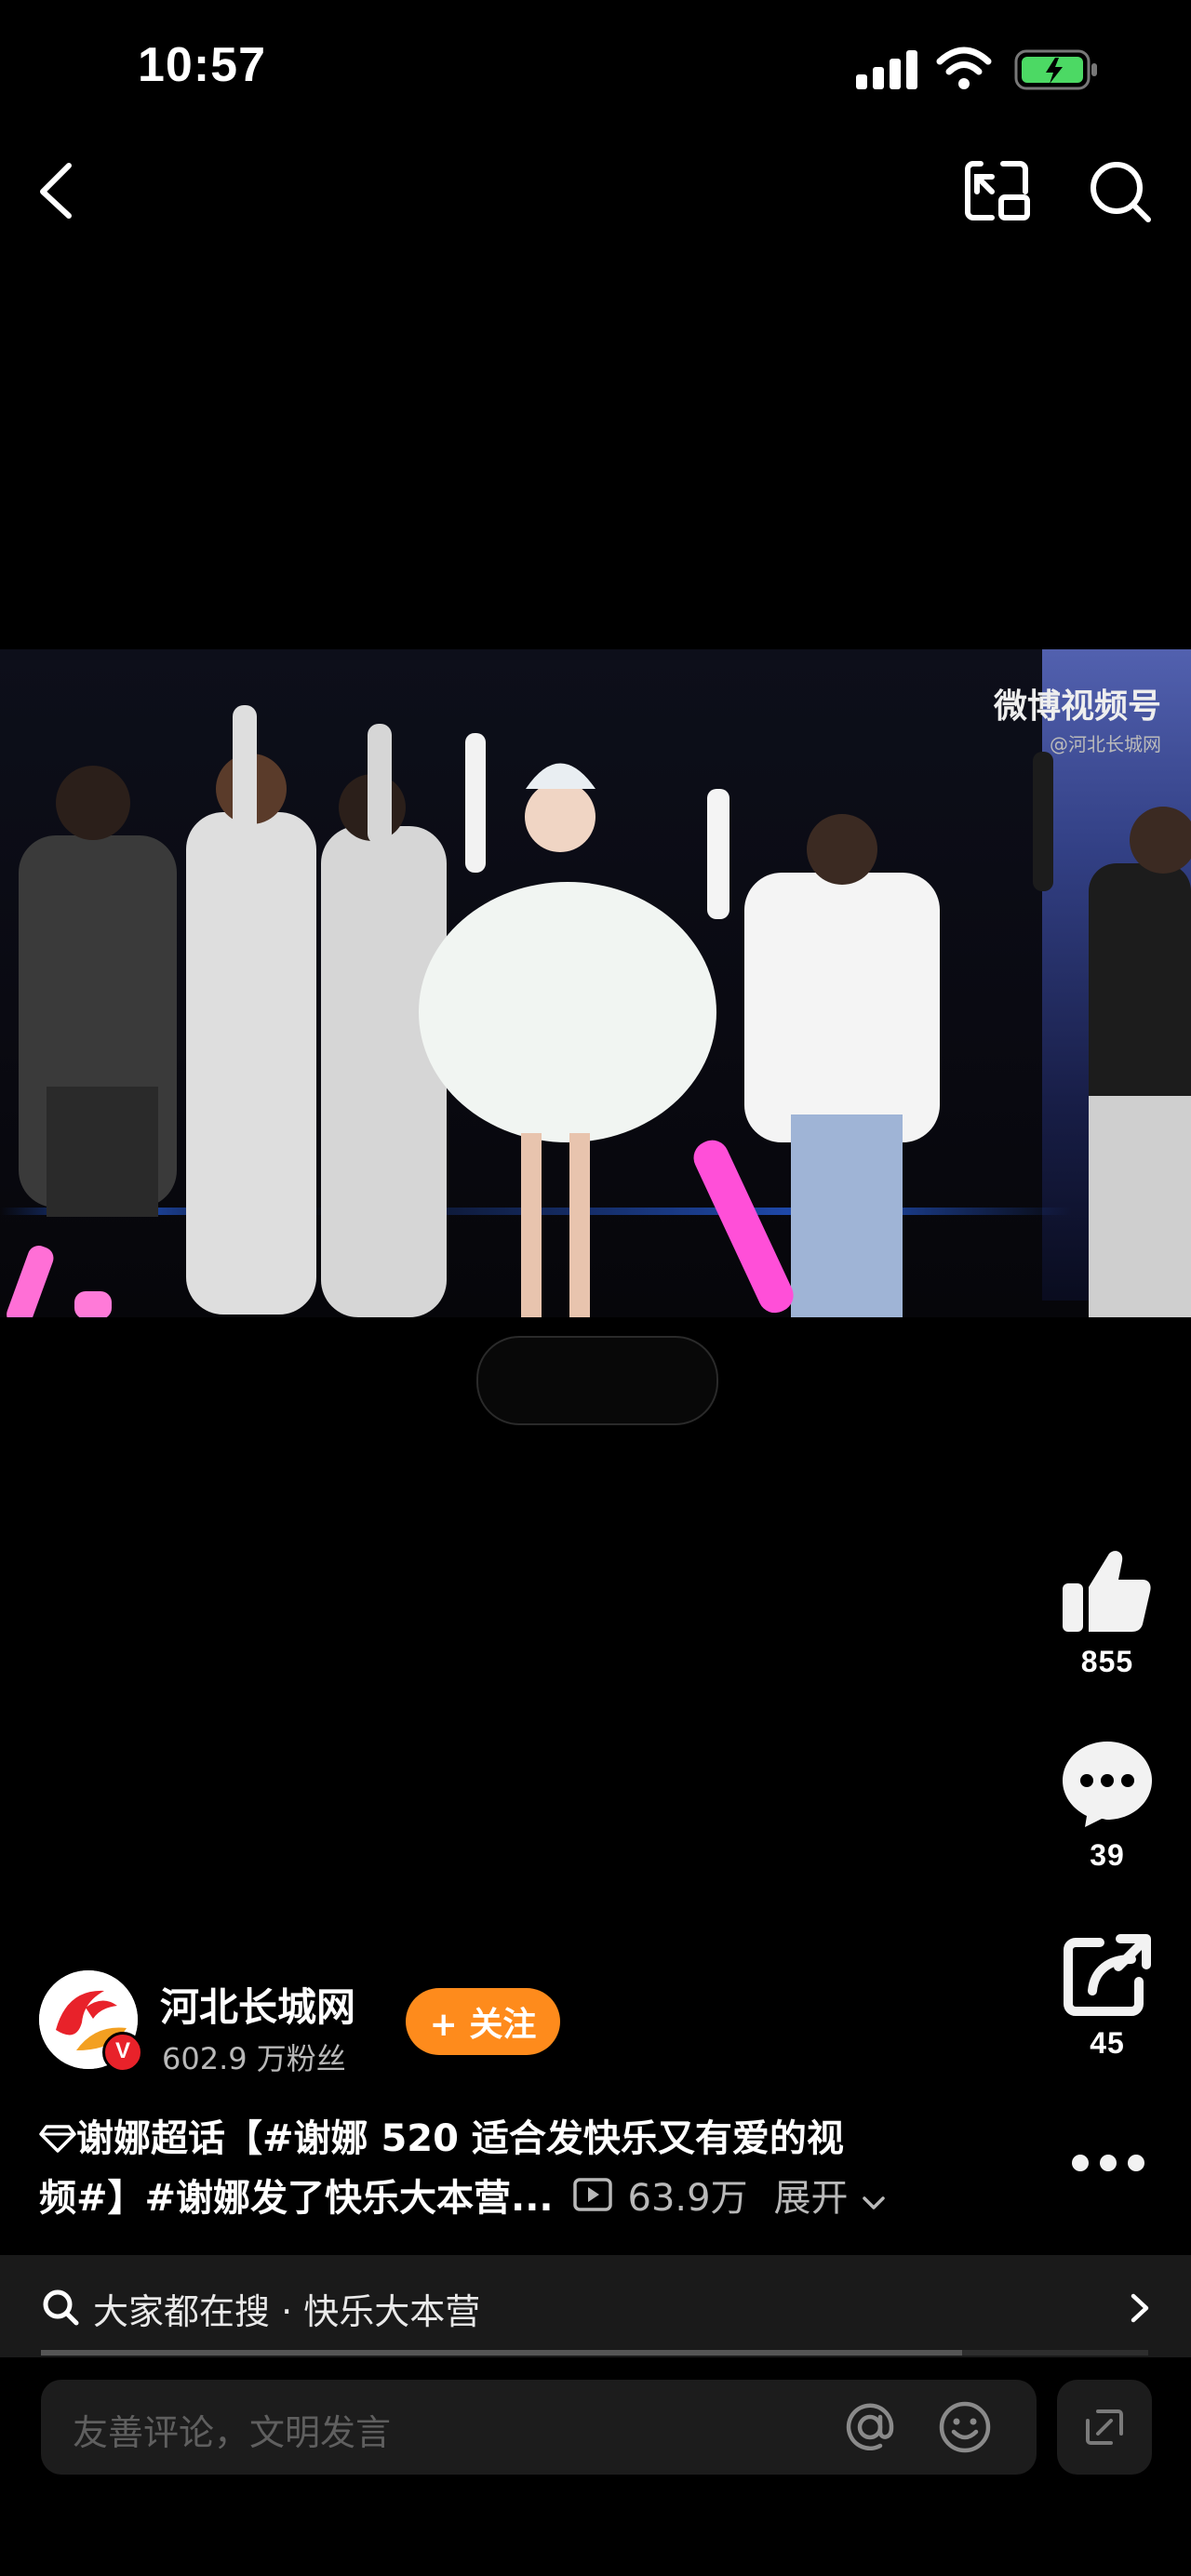 The height and width of the screenshot is (2576, 1191). What do you see at coordinates (593, 2200) in the screenshot?
I see `play-icon` at bounding box center [593, 2200].